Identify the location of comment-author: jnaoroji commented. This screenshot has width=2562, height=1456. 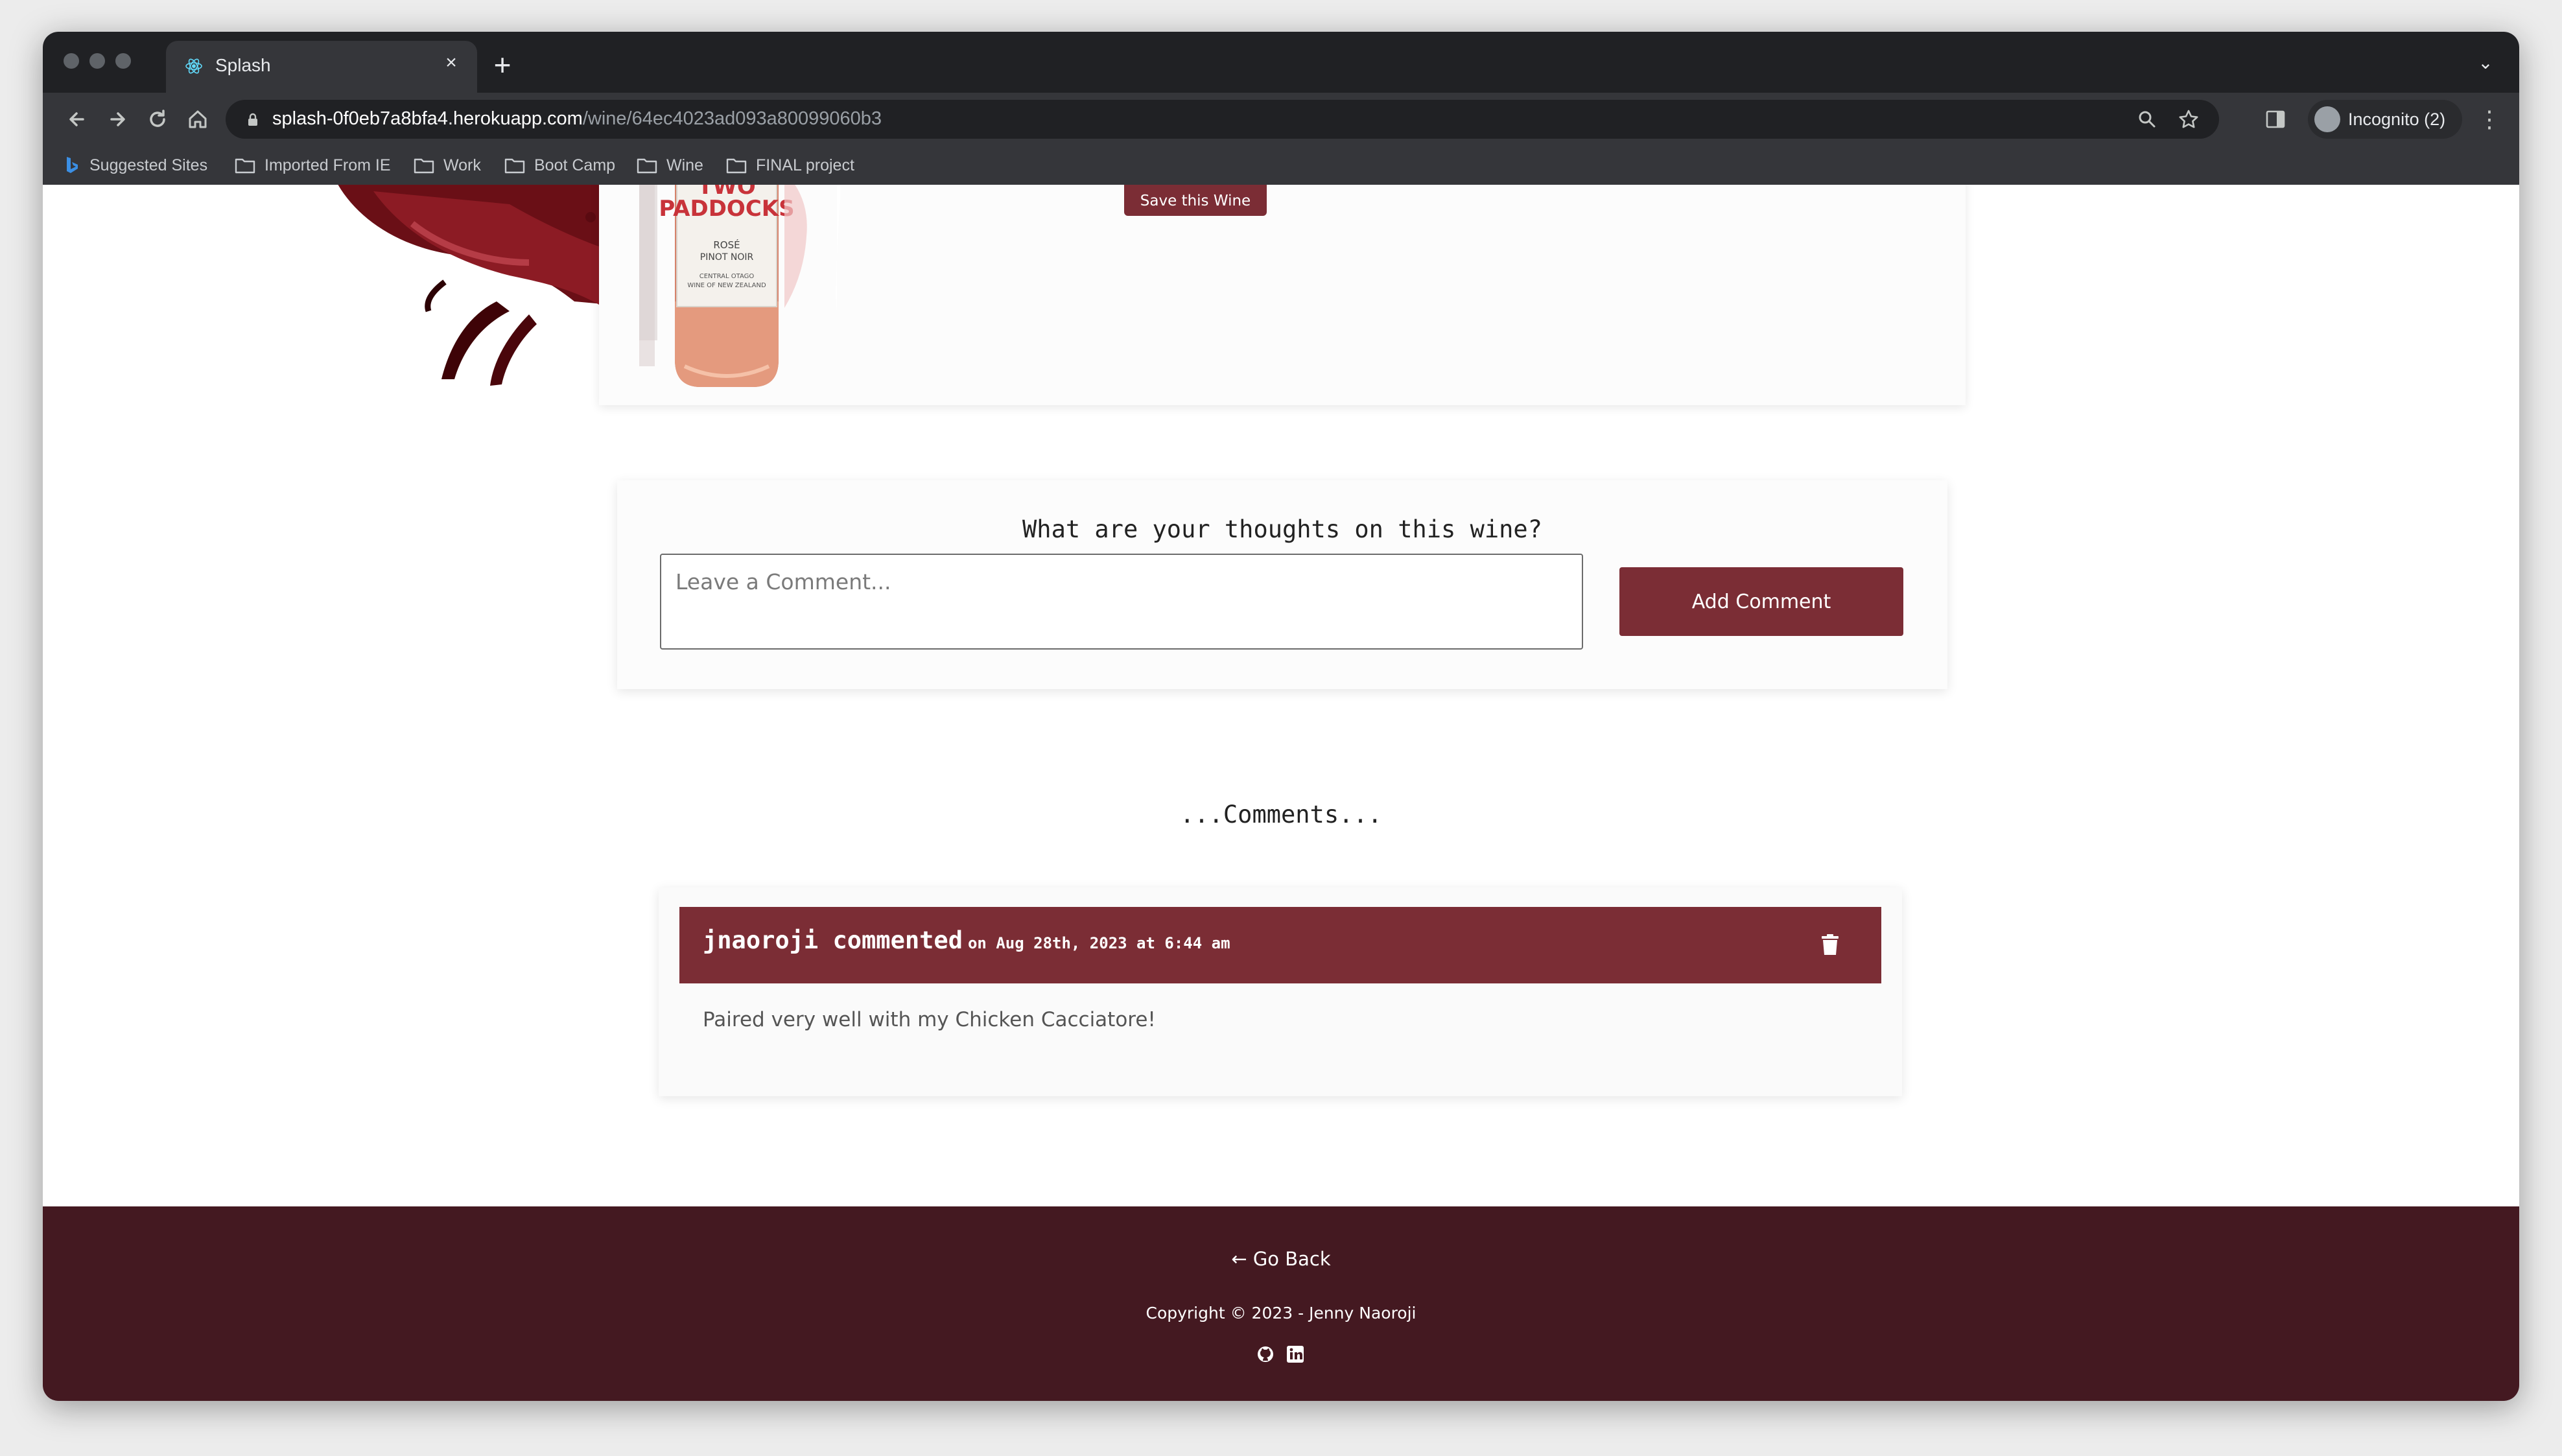
(833, 940).